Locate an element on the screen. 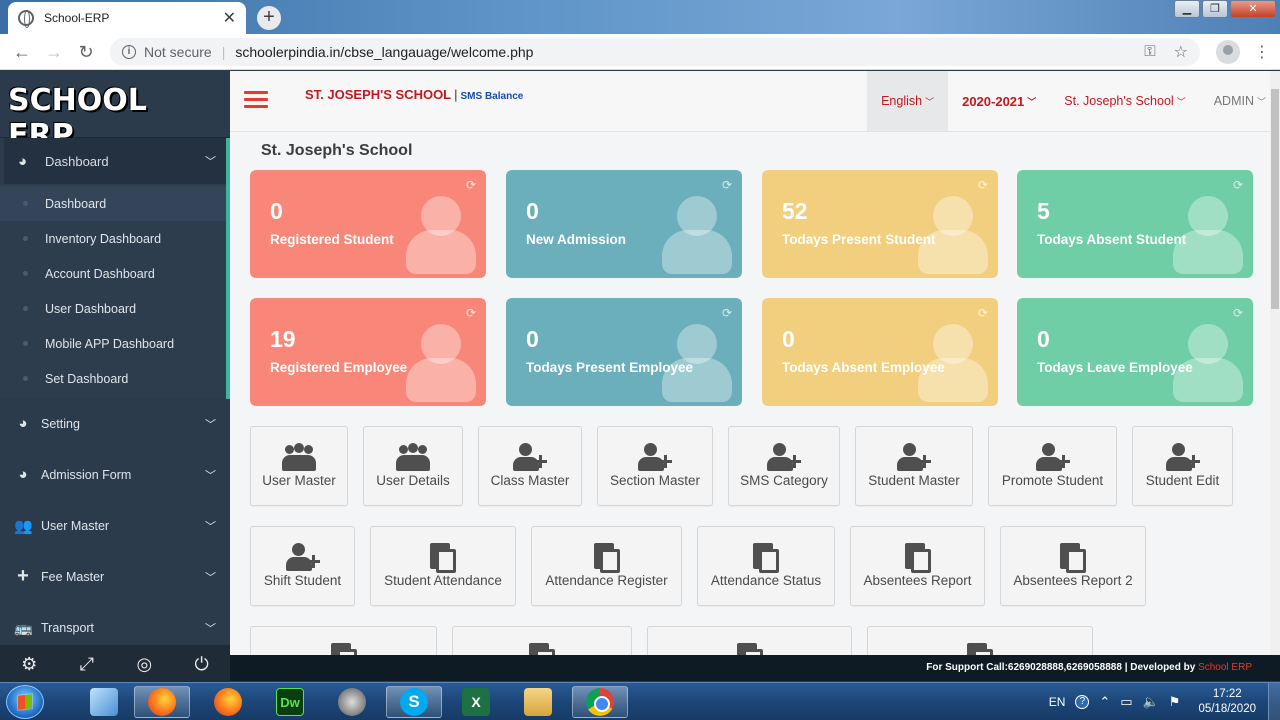 Image resolution: width=1280 pixels, height=720 pixels. language-indicator: EN is located at coordinates (1057, 702).